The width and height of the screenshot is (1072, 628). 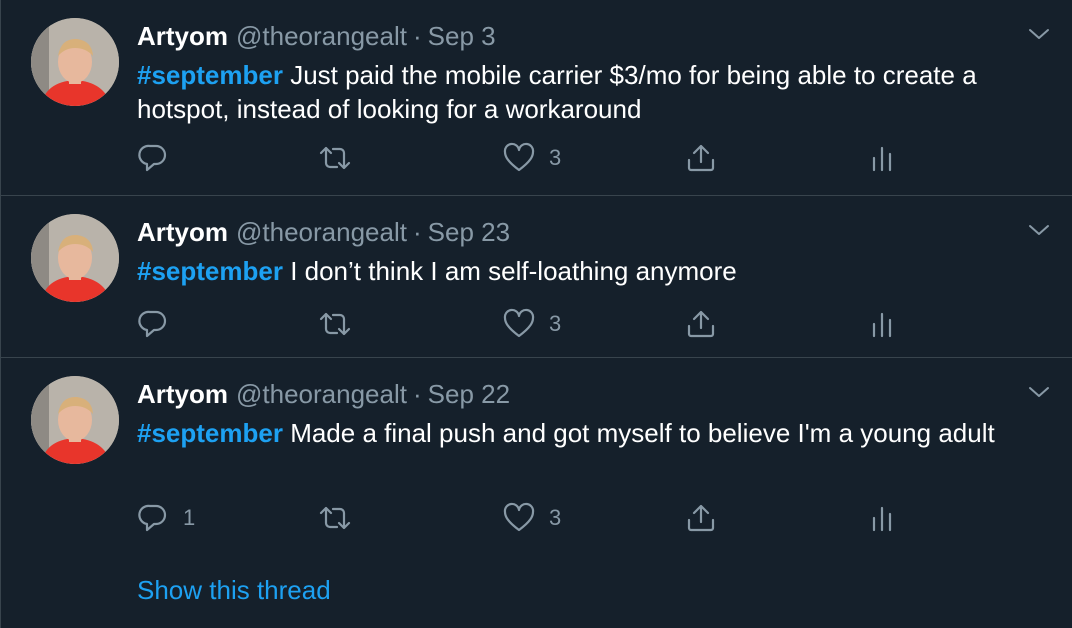 I want to click on tweet-date: Sep 22, so click(x=469, y=394).